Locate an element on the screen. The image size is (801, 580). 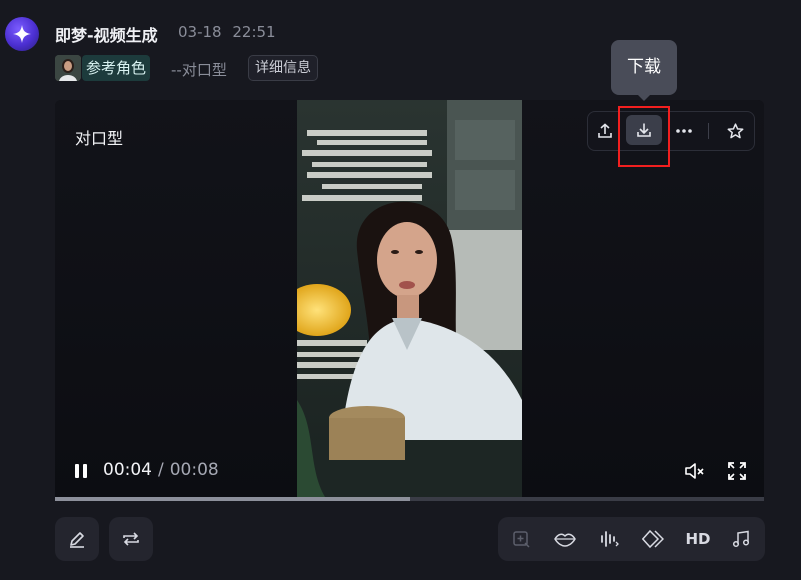
reference-thumbnail is located at coordinates (68, 68).